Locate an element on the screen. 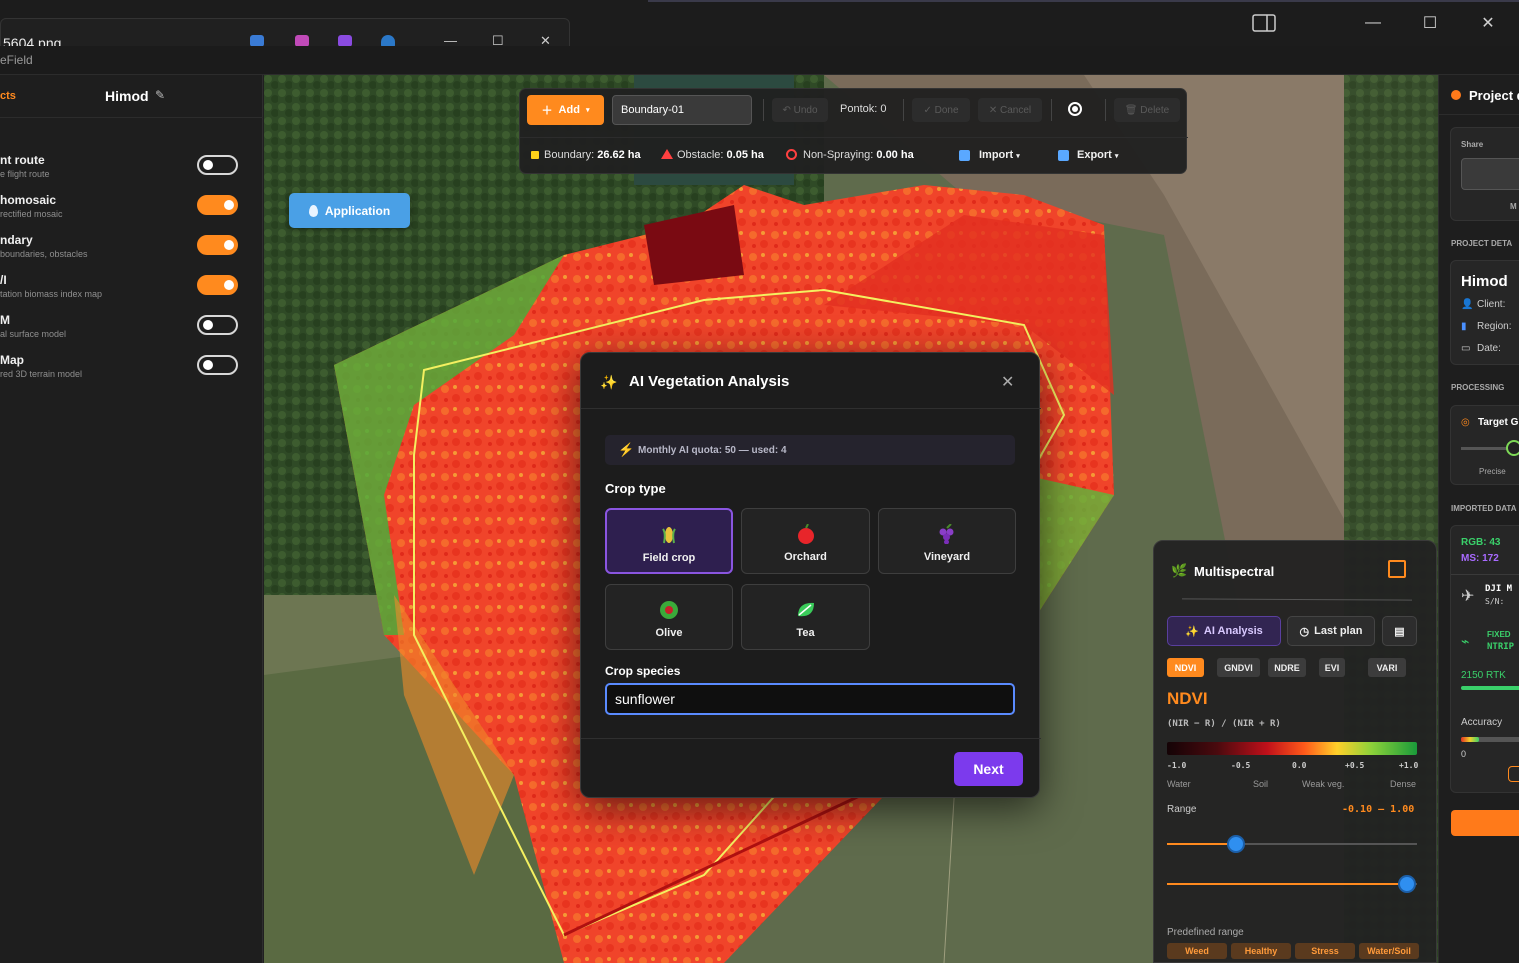 The height and width of the screenshot is (963, 1519). done-button: ✓ Done is located at coordinates (941, 110).